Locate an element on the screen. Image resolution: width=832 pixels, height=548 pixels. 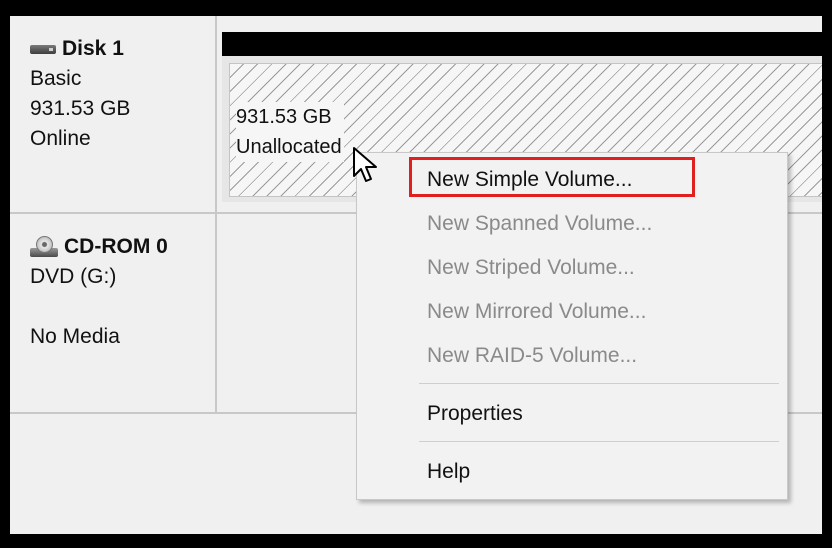
volume-size: 931.53 GB is located at coordinates (290, 117).